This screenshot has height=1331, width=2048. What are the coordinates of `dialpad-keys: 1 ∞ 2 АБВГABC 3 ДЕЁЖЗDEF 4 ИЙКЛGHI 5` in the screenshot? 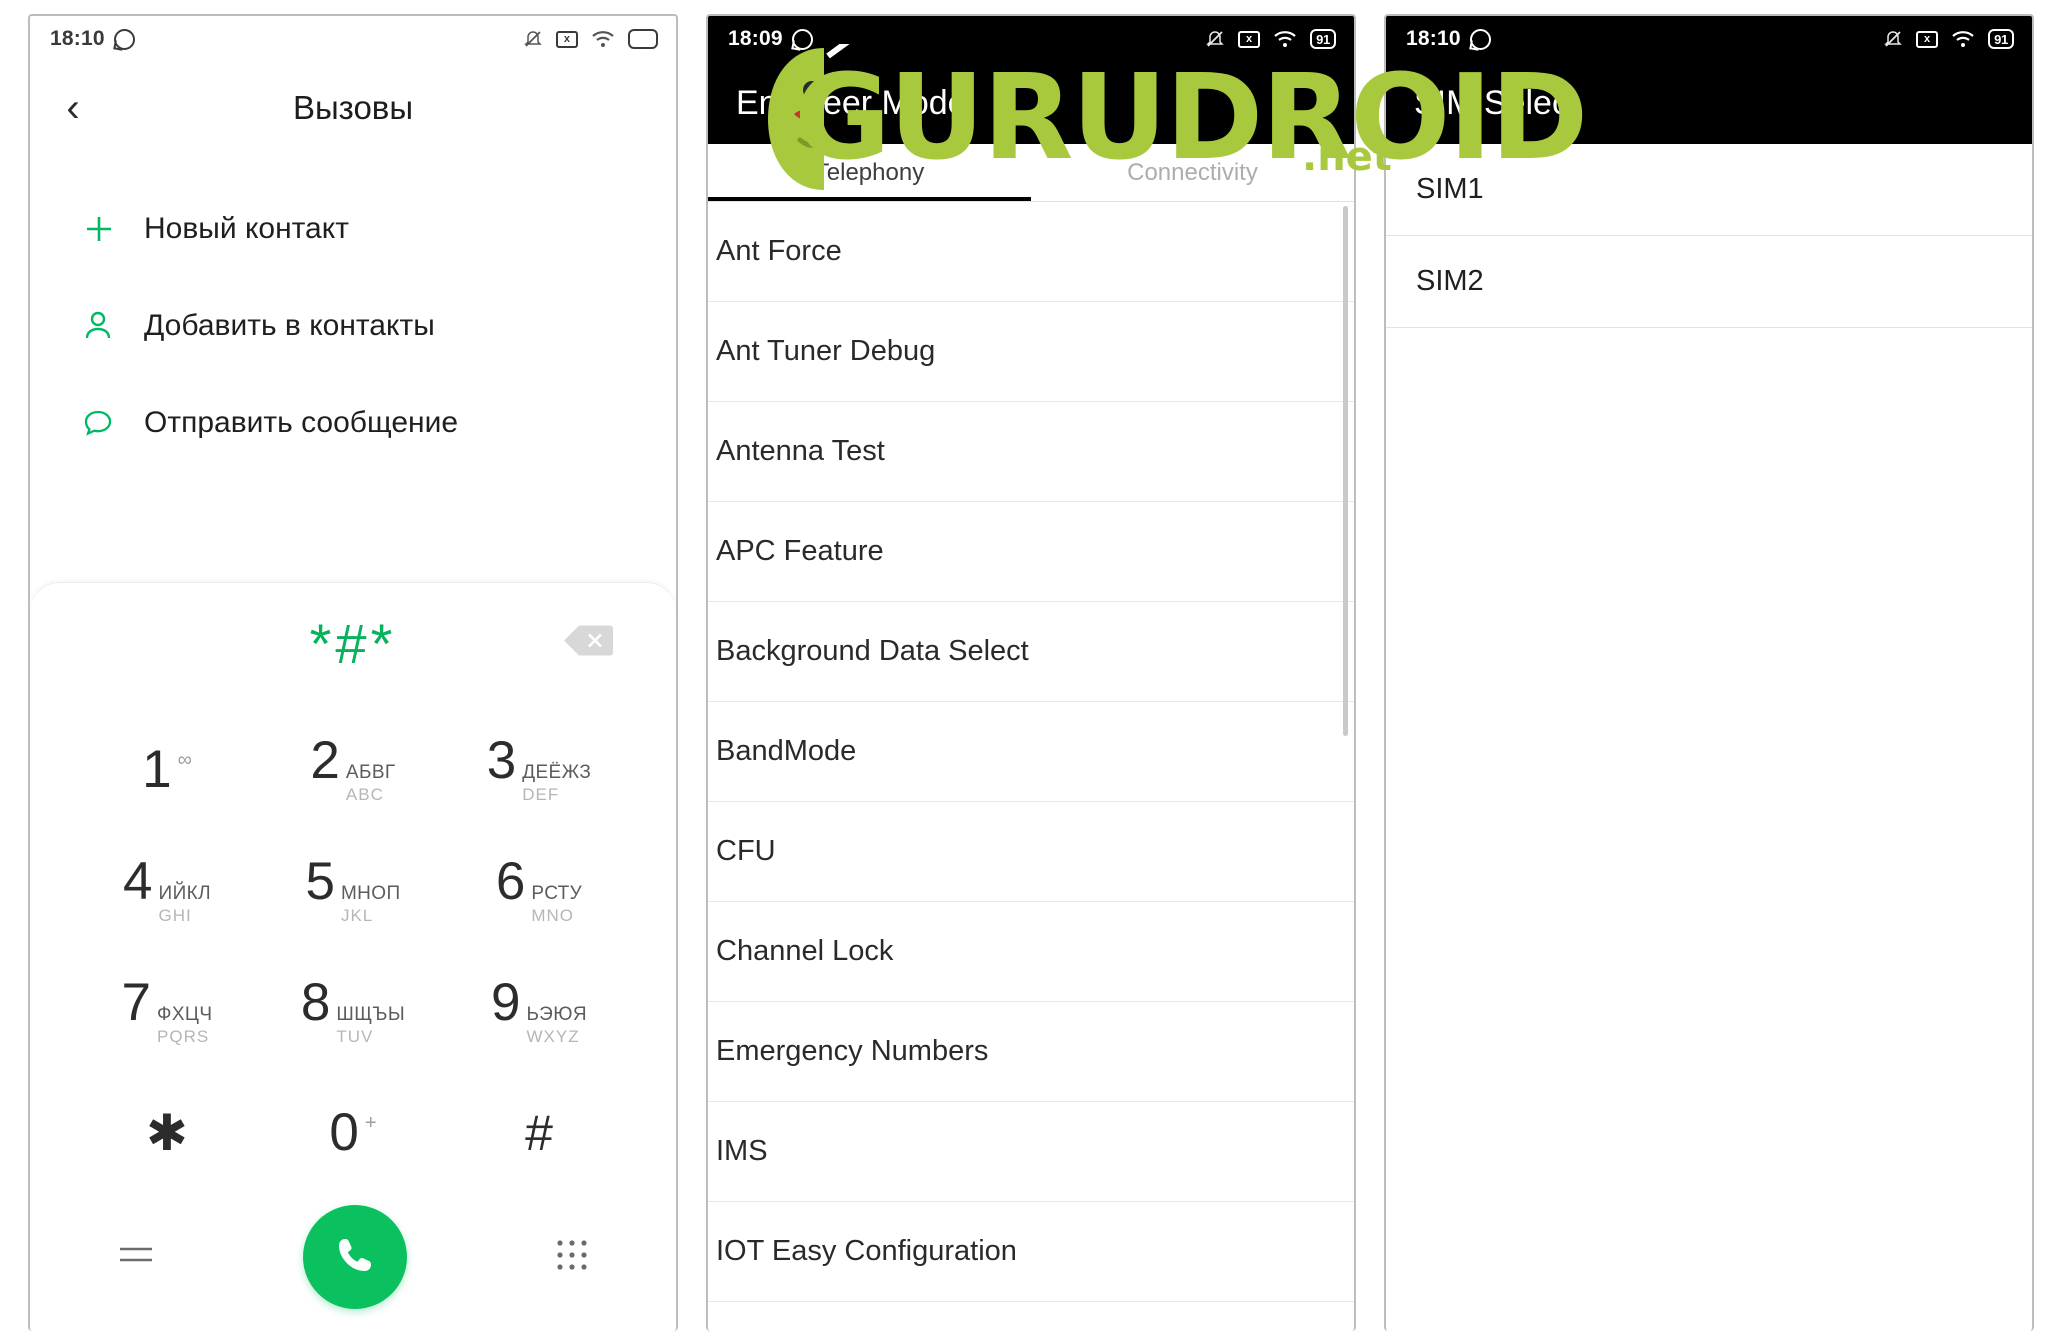 It's located at (353, 948).